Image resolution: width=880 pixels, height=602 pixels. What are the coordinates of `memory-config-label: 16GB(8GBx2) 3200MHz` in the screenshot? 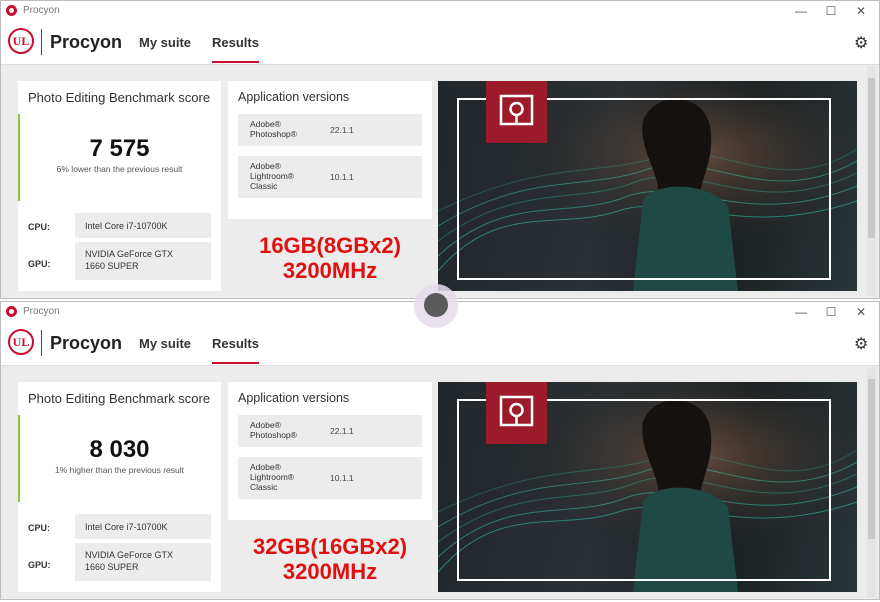 It's located at (330, 258).